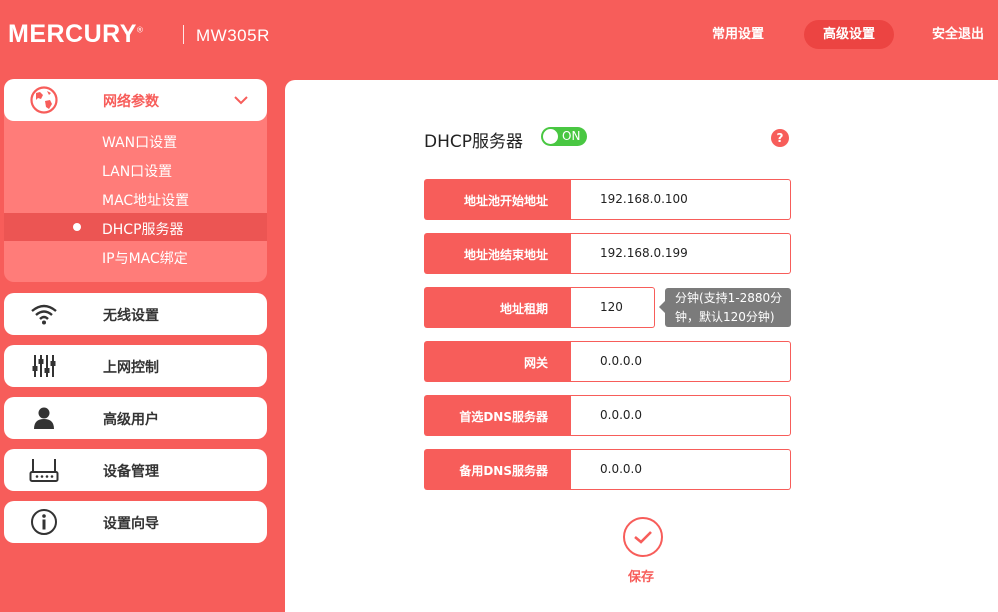  Describe the element at coordinates (613, 307) in the screenshot. I see `lease-time-input: 120` at that location.